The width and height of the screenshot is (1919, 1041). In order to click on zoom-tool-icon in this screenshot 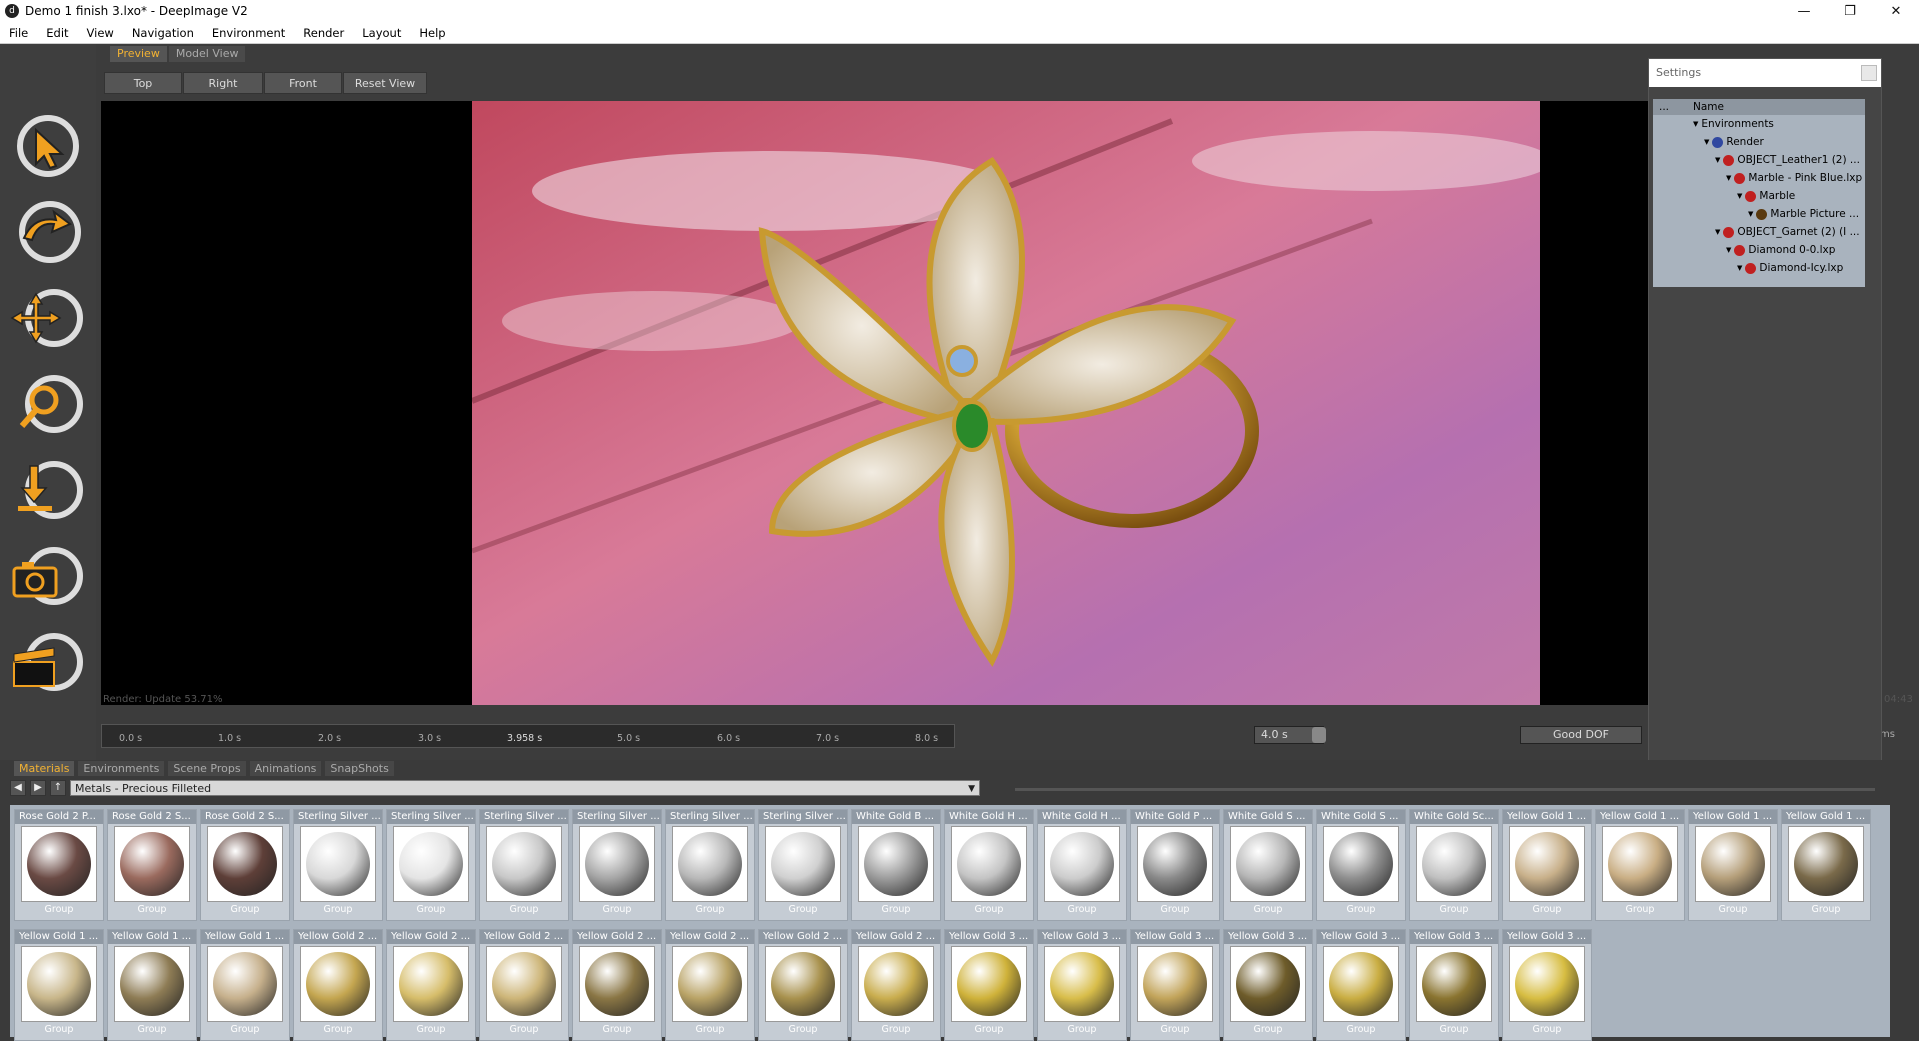, I will do `click(49, 405)`.